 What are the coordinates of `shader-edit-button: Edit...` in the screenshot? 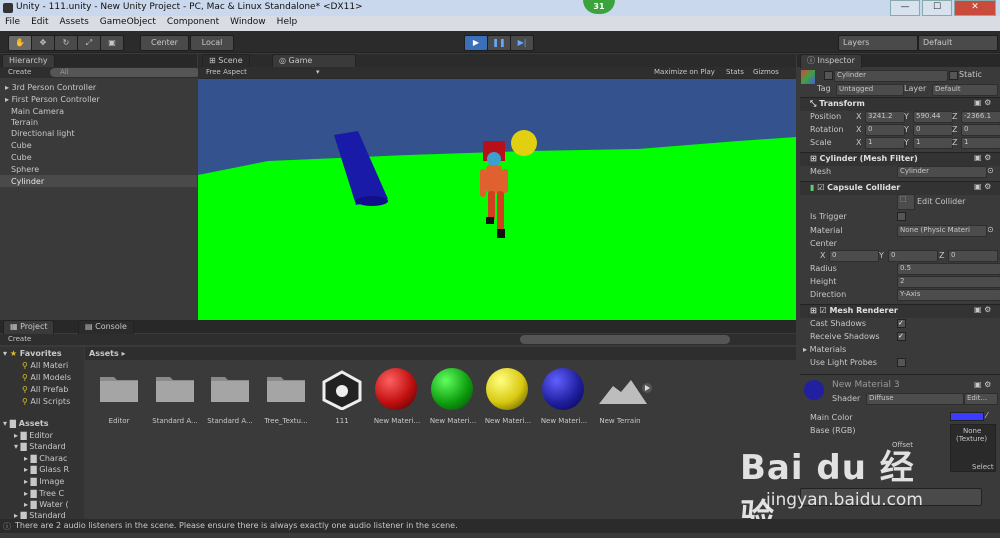 It's located at (981, 399).